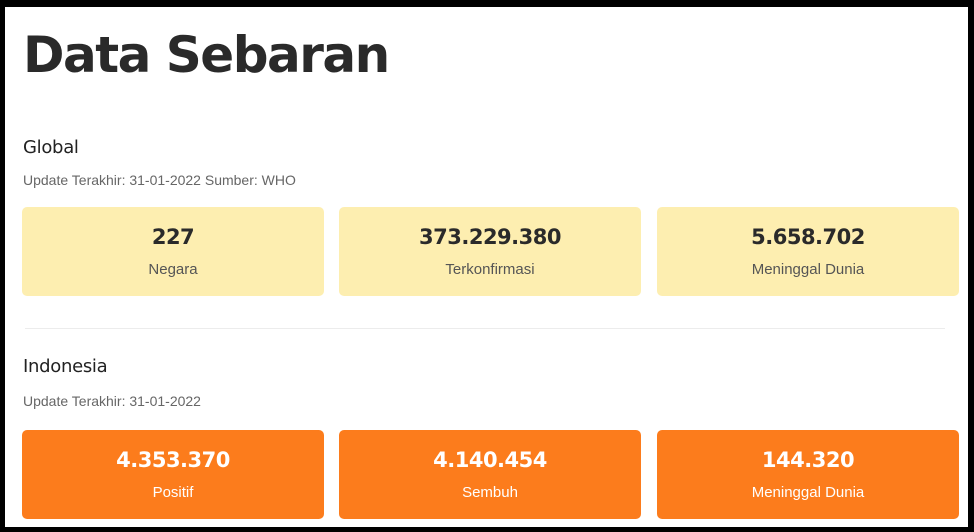 This screenshot has height=532, width=974. I want to click on section-title-indonesia: Indonesia, so click(65, 366).